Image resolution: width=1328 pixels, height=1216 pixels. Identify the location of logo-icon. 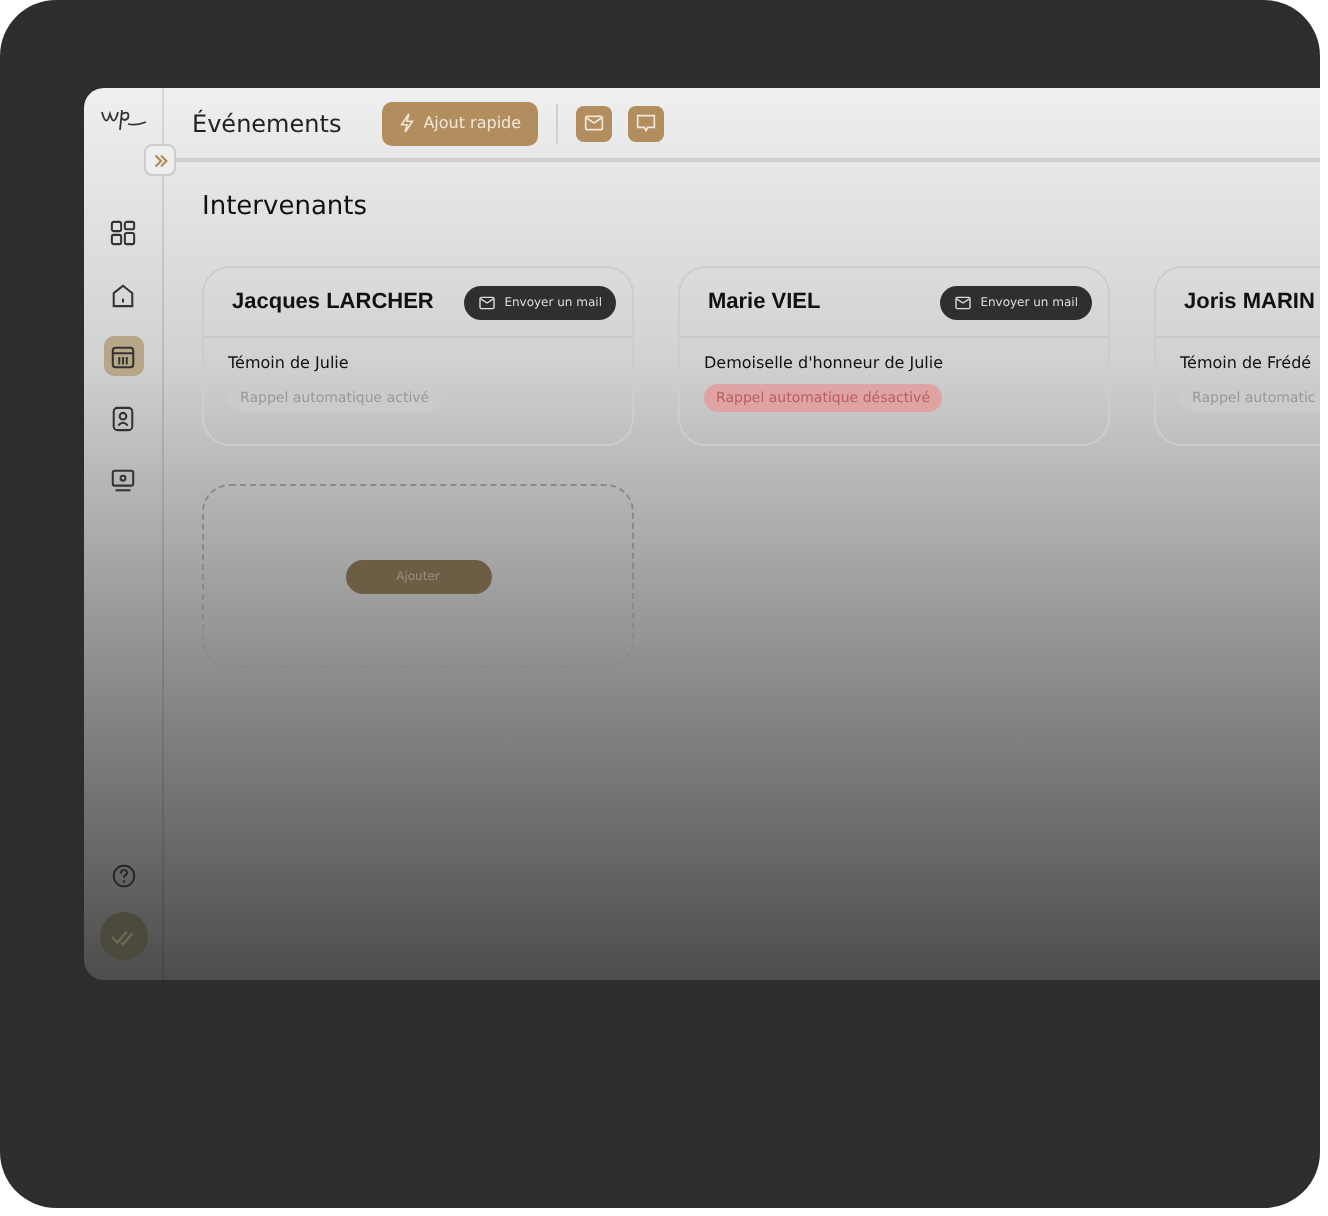
(123, 118).